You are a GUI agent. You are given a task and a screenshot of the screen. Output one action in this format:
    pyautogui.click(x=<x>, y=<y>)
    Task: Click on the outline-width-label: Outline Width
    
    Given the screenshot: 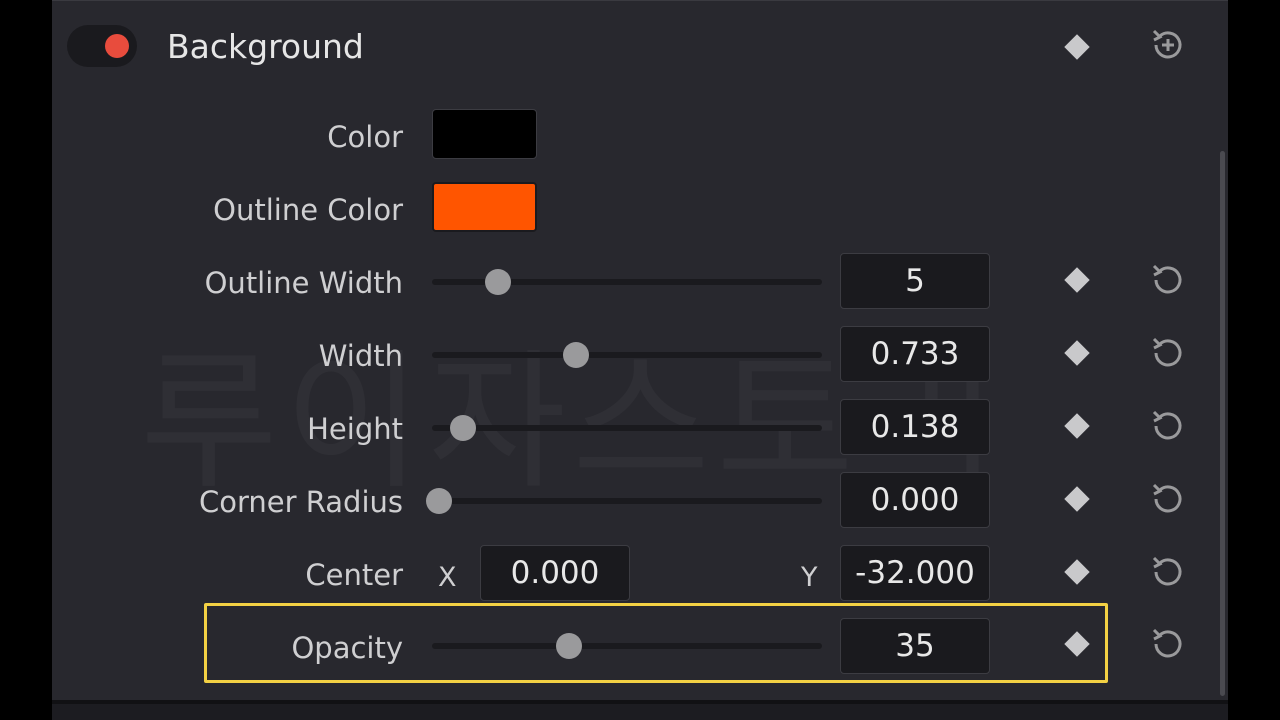 What is the action you would take?
    pyautogui.click(x=303, y=283)
    